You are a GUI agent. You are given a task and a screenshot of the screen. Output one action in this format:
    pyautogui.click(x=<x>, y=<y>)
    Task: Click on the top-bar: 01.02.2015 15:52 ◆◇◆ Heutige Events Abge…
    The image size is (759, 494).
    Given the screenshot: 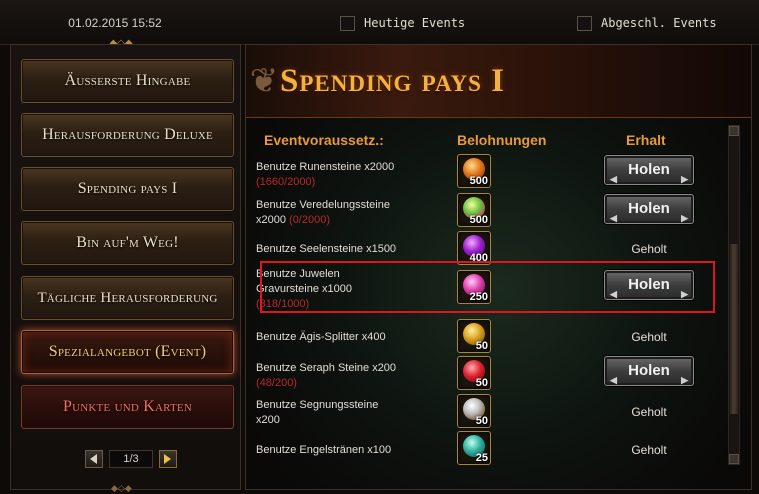 What is the action you would take?
    pyautogui.click(x=379, y=24)
    